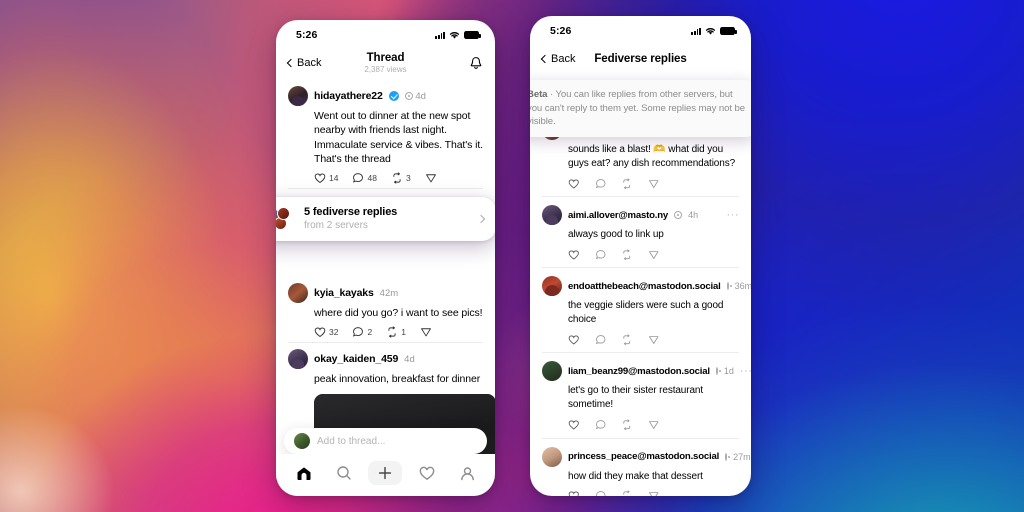  What do you see at coordinates (618, 215) in the screenshot?
I see `fediverse-handle: aimi.allover@masto.ny` at bounding box center [618, 215].